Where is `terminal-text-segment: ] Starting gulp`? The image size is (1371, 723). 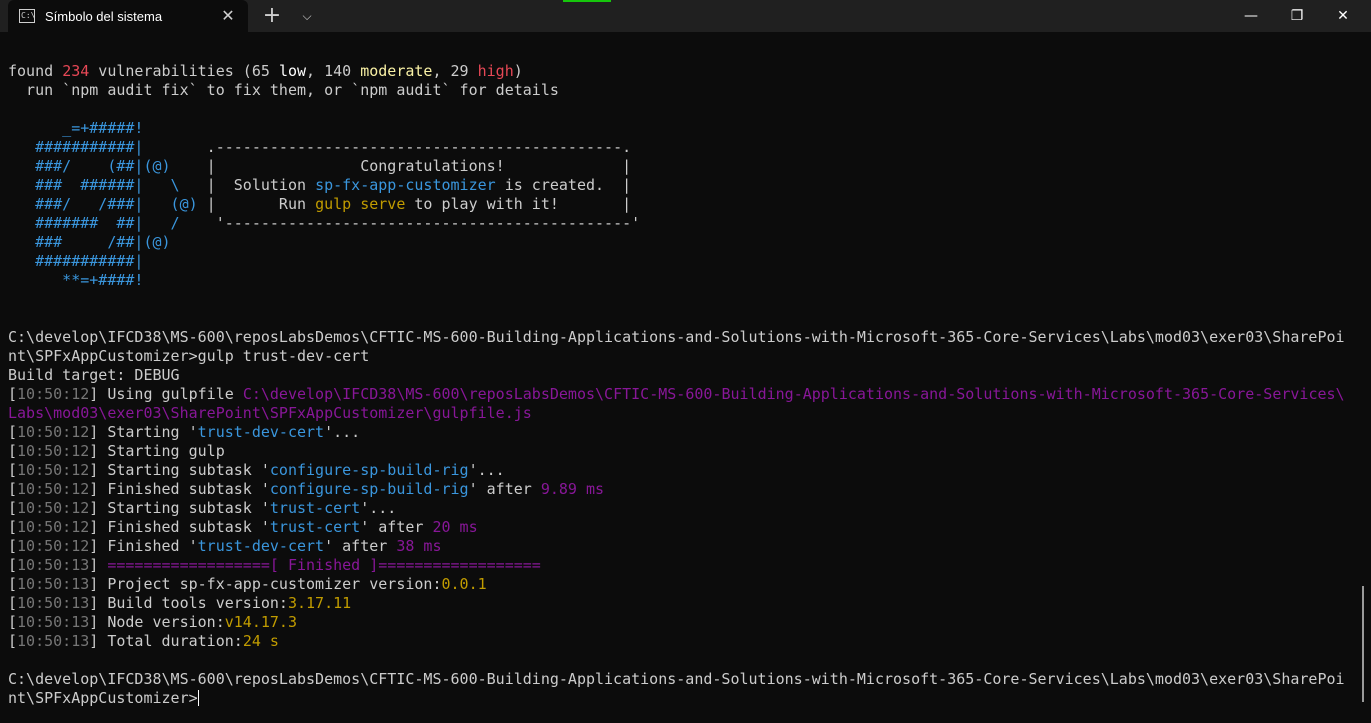 terminal-text-segment: ] Starting gulp is located at coordinates (157, 451).